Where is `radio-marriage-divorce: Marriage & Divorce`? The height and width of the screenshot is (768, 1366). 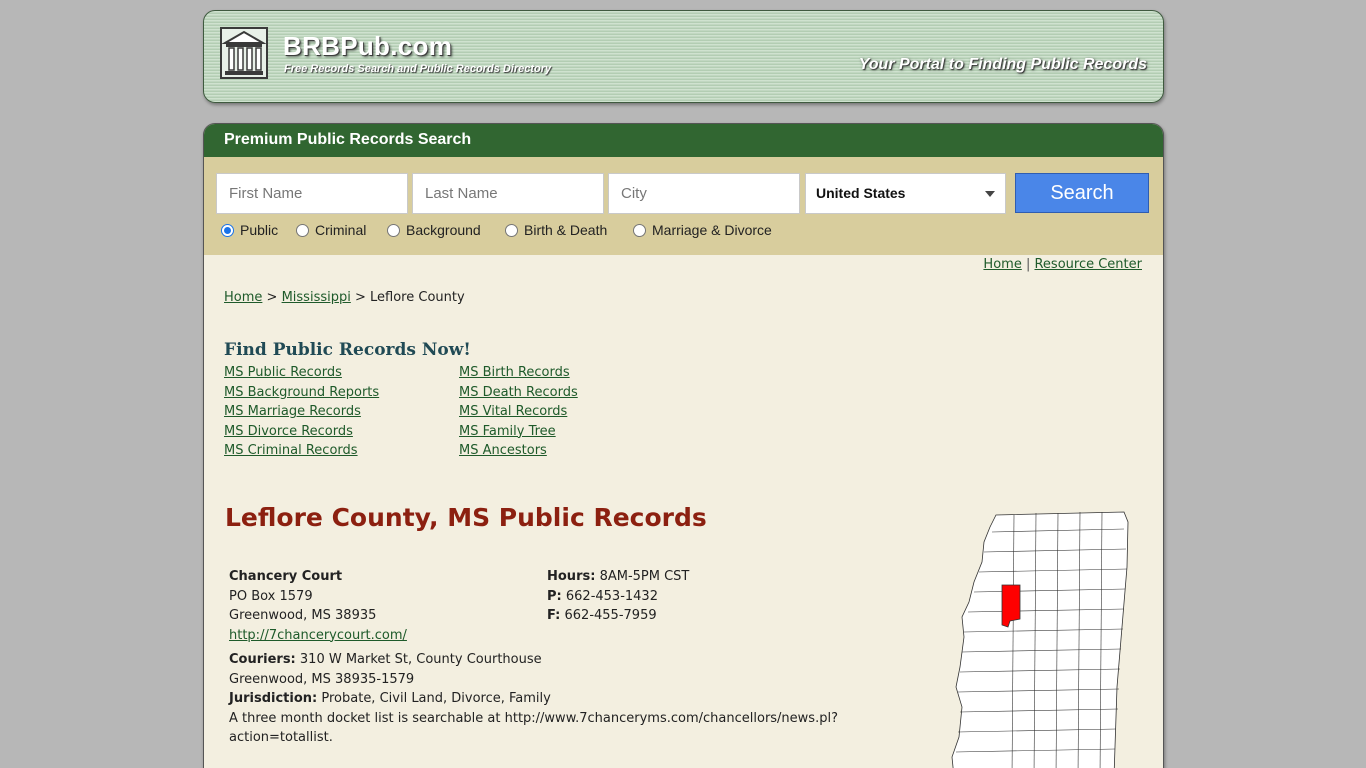 radio-marriage-divorce: Marriage & Divorce is located at coordinates (702, 230).